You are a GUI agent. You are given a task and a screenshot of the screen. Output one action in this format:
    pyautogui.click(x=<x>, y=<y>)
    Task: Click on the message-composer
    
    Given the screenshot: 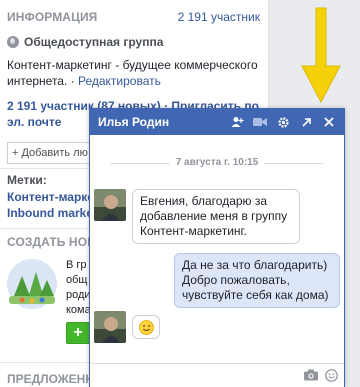 What is the action you would take?
    pyautogui.click(x=217, y=375)
    